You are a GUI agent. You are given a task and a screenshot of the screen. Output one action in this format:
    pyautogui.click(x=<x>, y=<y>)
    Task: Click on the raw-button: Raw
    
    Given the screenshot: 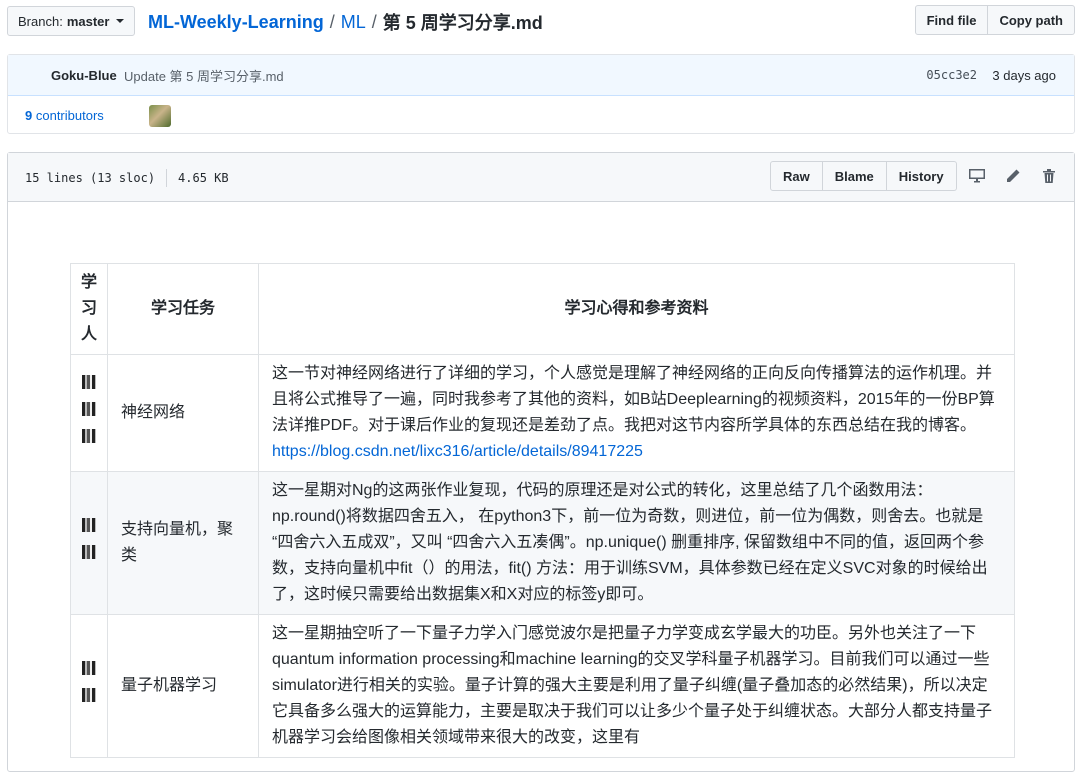 What is the action you would take?
    pyautogui.click(x=796, y=176)
    